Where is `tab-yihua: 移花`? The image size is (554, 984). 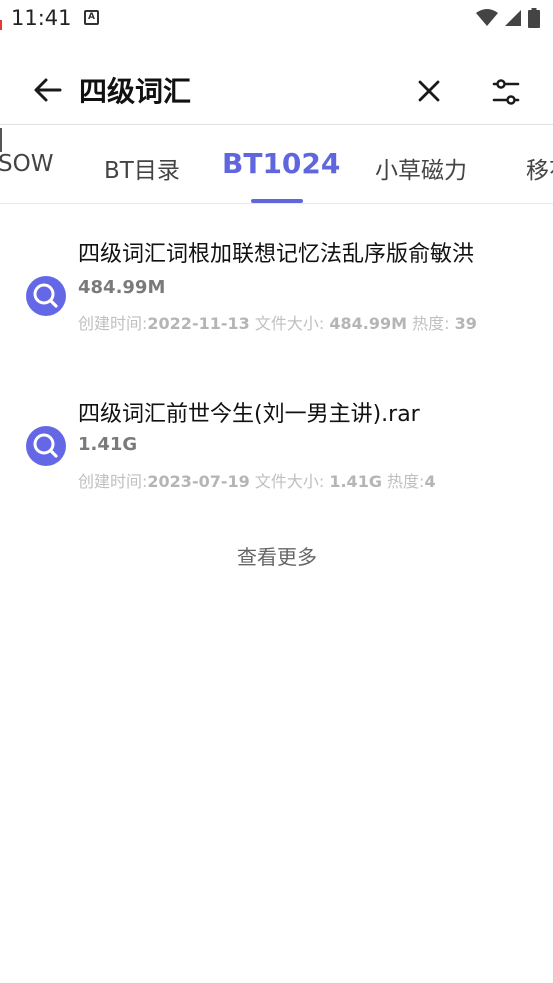 tab-yihua: 移花 is located at coordinates (539, 168).